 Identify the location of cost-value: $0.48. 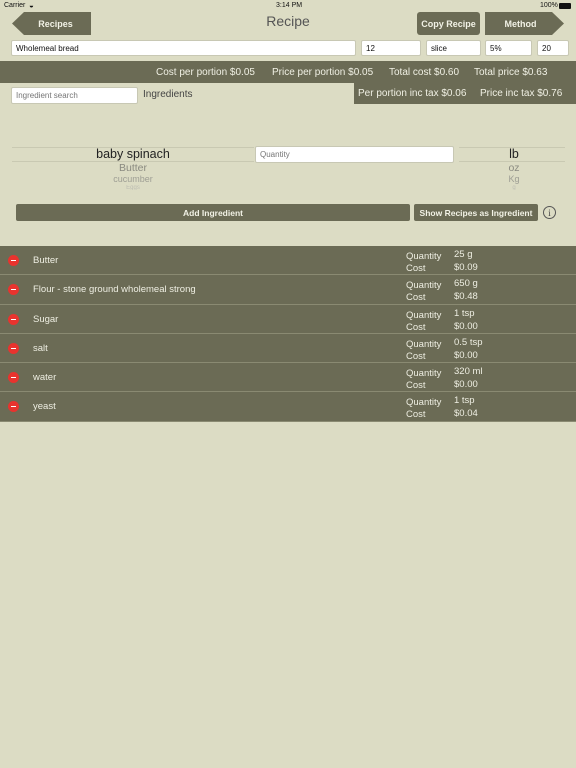
(466, 297).